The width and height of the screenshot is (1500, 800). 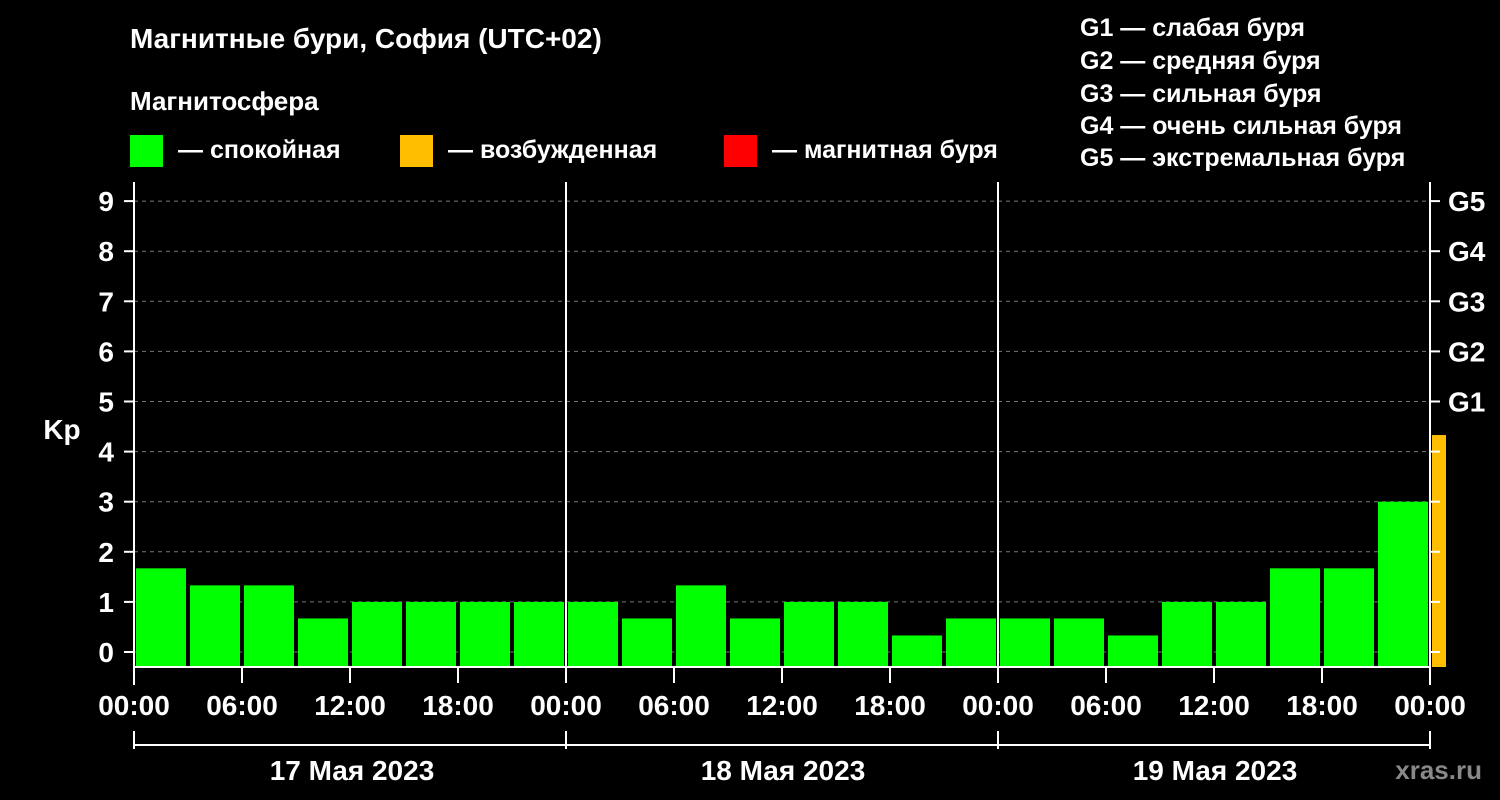 I want to click on x-tick-label-11: 18:00, so click(x=1322, y=705).